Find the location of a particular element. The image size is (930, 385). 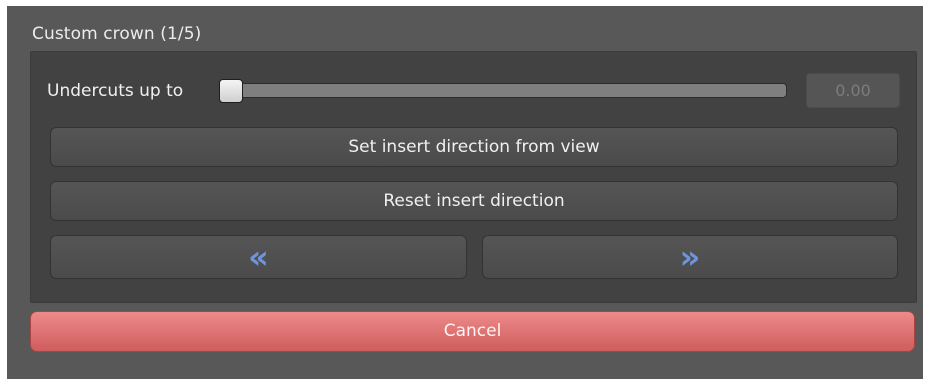

cancel-button: Cancel is located at coordinates (472, 331).